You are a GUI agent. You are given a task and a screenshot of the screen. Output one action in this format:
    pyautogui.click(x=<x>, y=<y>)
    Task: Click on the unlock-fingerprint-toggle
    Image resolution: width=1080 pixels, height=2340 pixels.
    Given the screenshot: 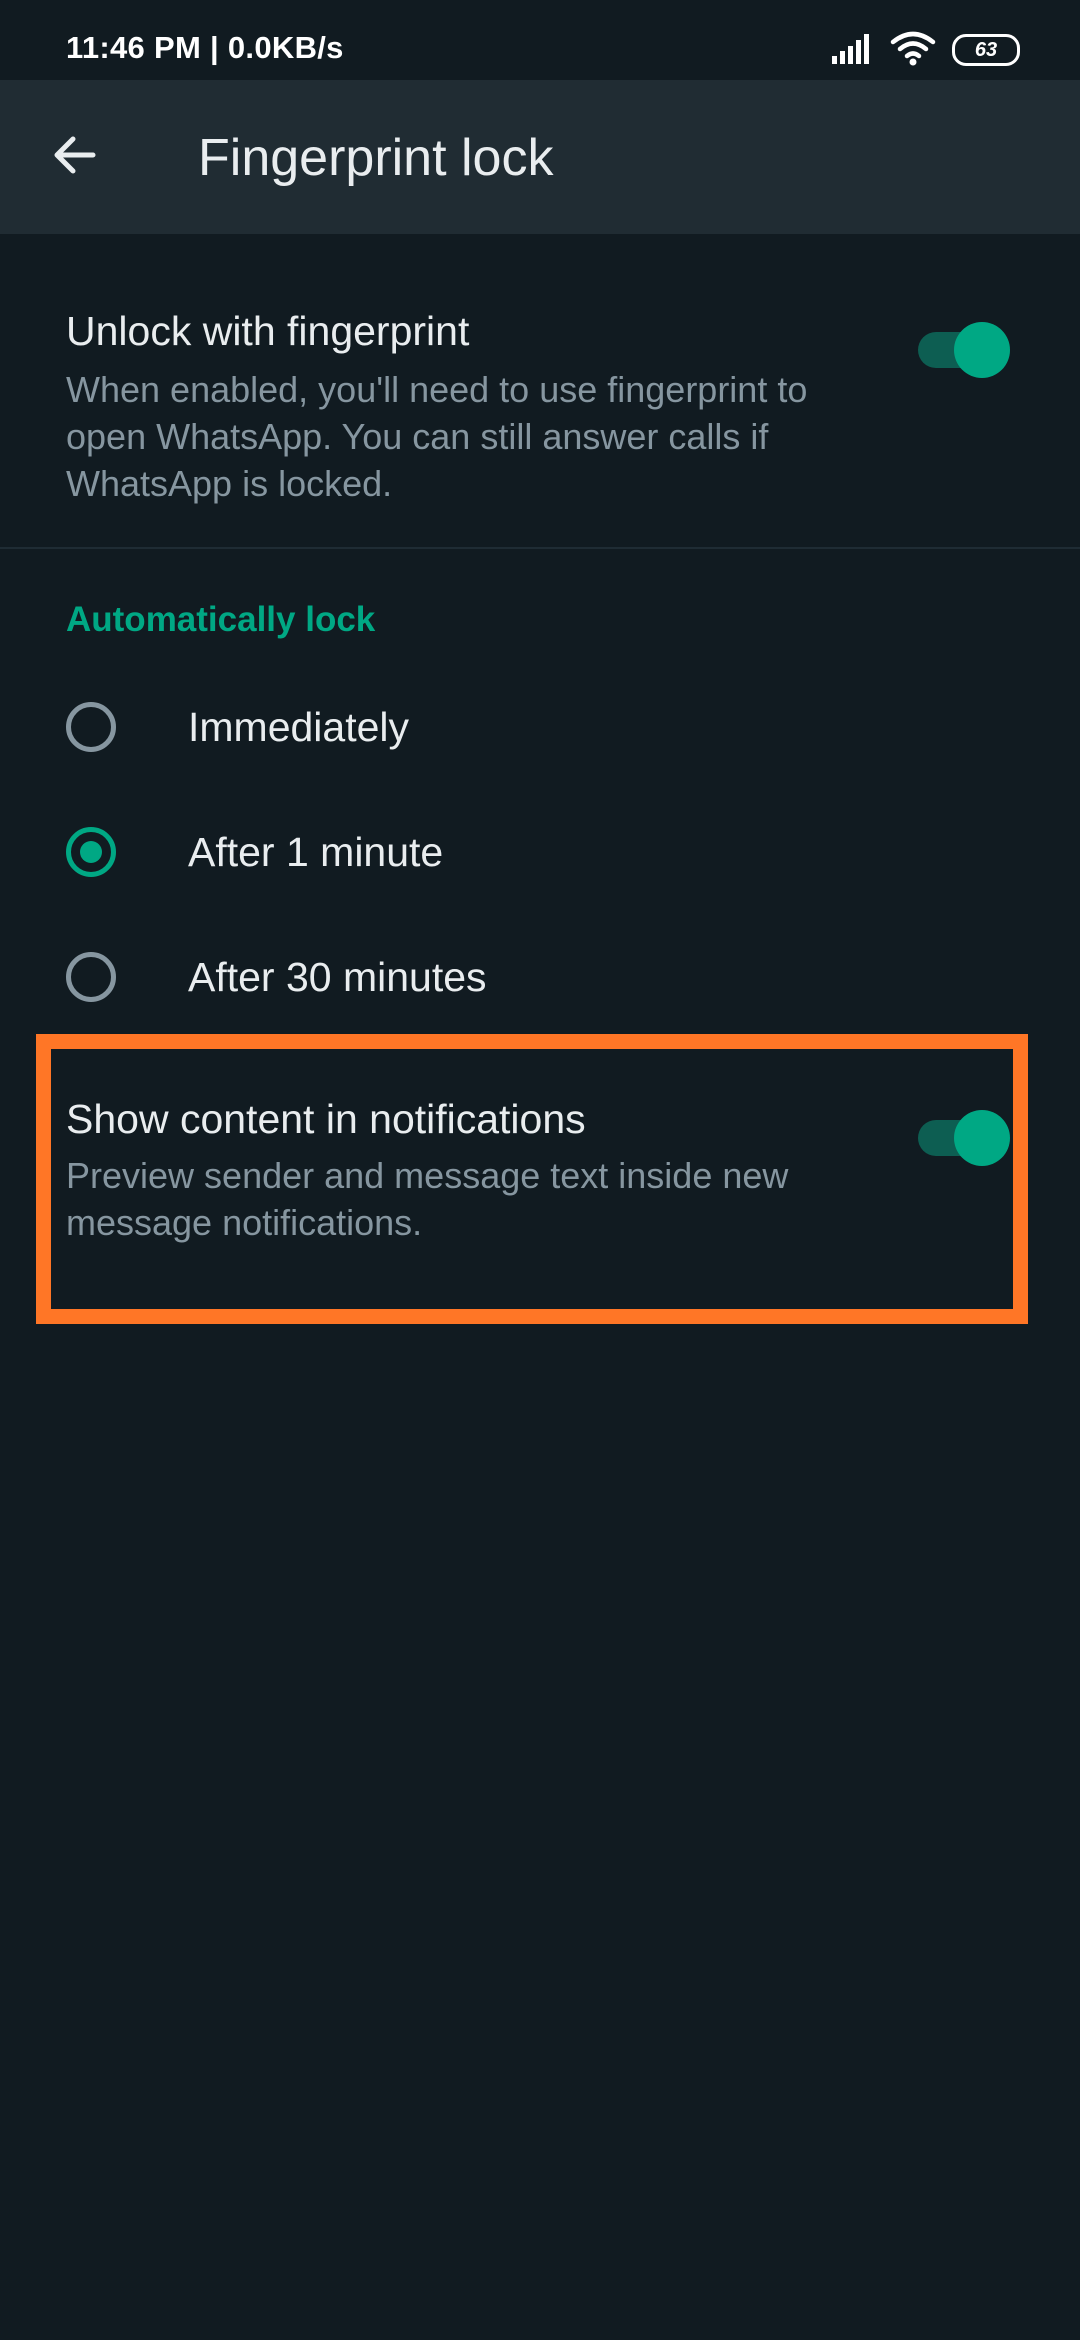 What is the action you would take?
    pyautogui.click(x=964, y=347)
    